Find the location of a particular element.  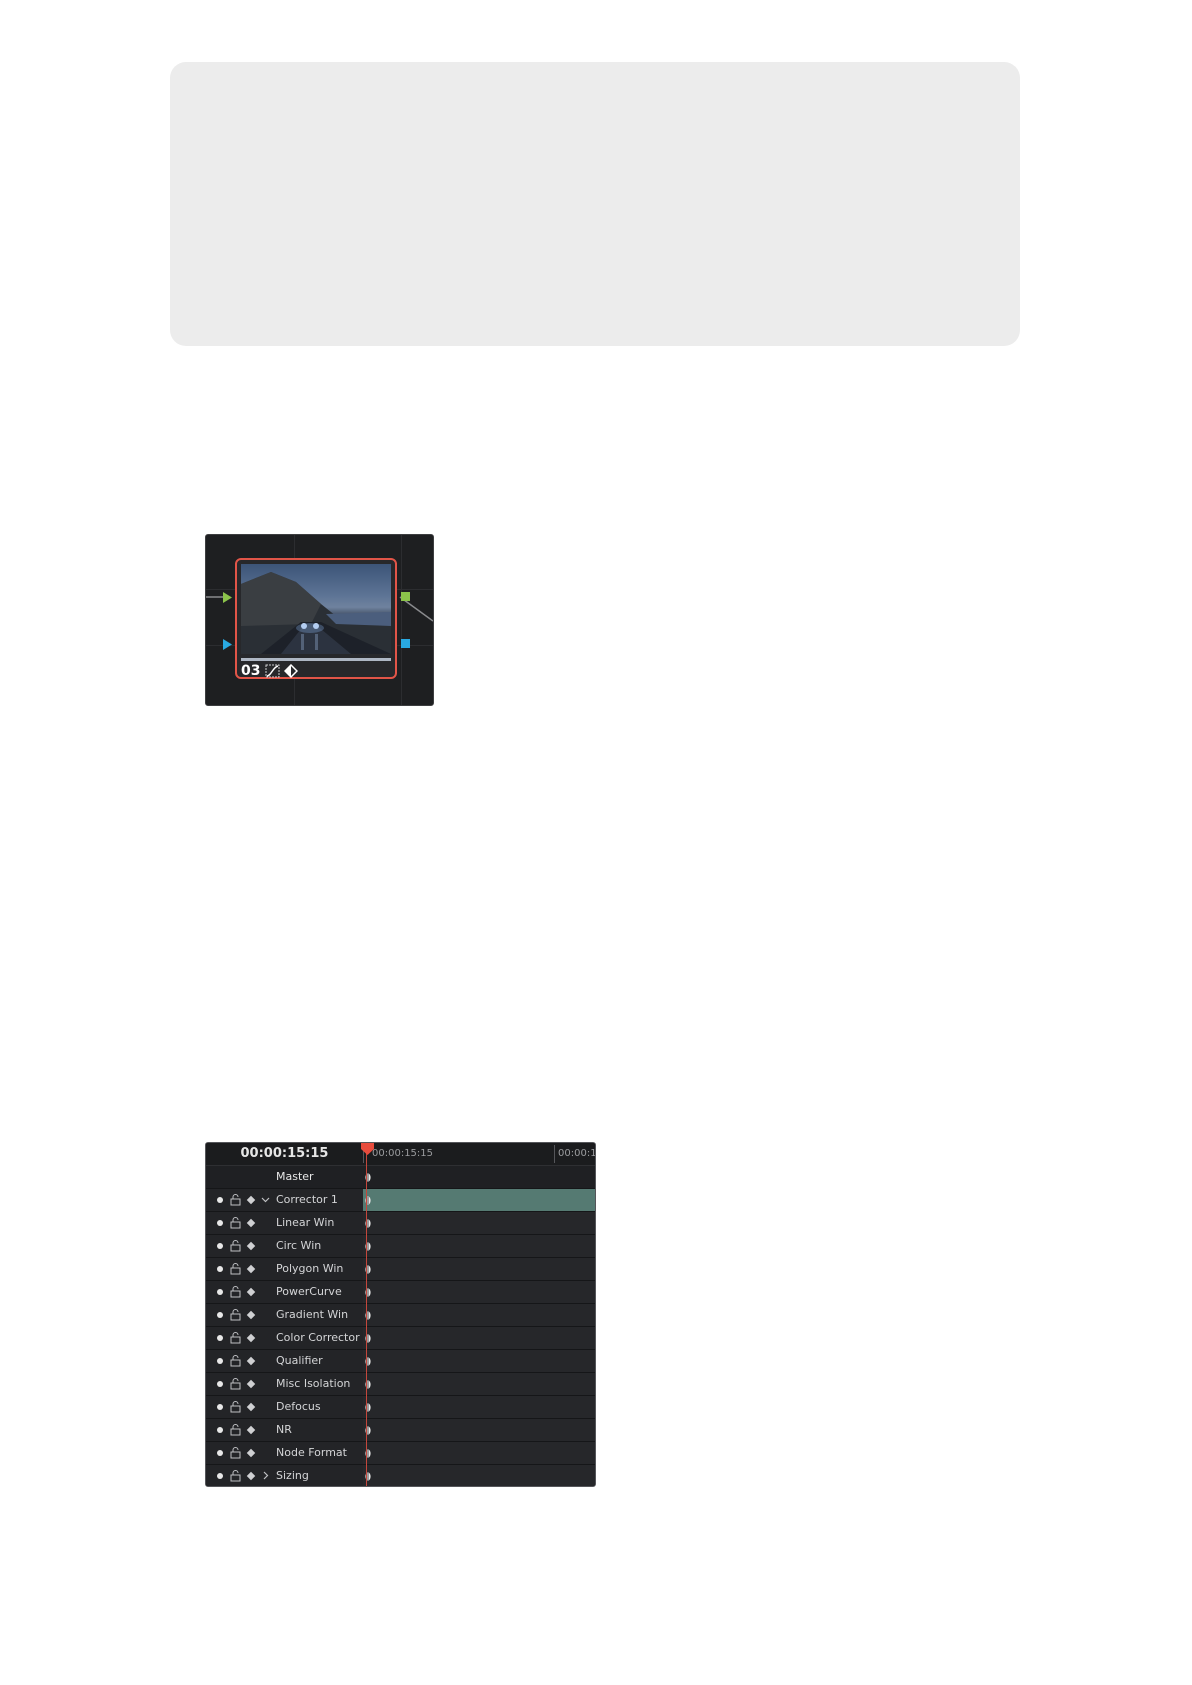

track-label: Sizing is located at coordinates (292, 1475).